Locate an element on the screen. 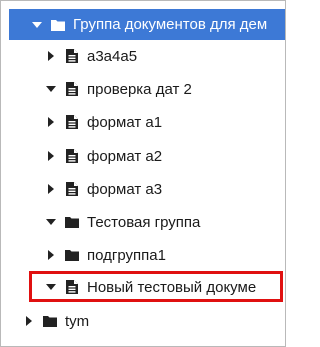 This screenshot has height=347, width=320. tree-item-root-group: Группа документов для дем is located at coordinates (147, 24).